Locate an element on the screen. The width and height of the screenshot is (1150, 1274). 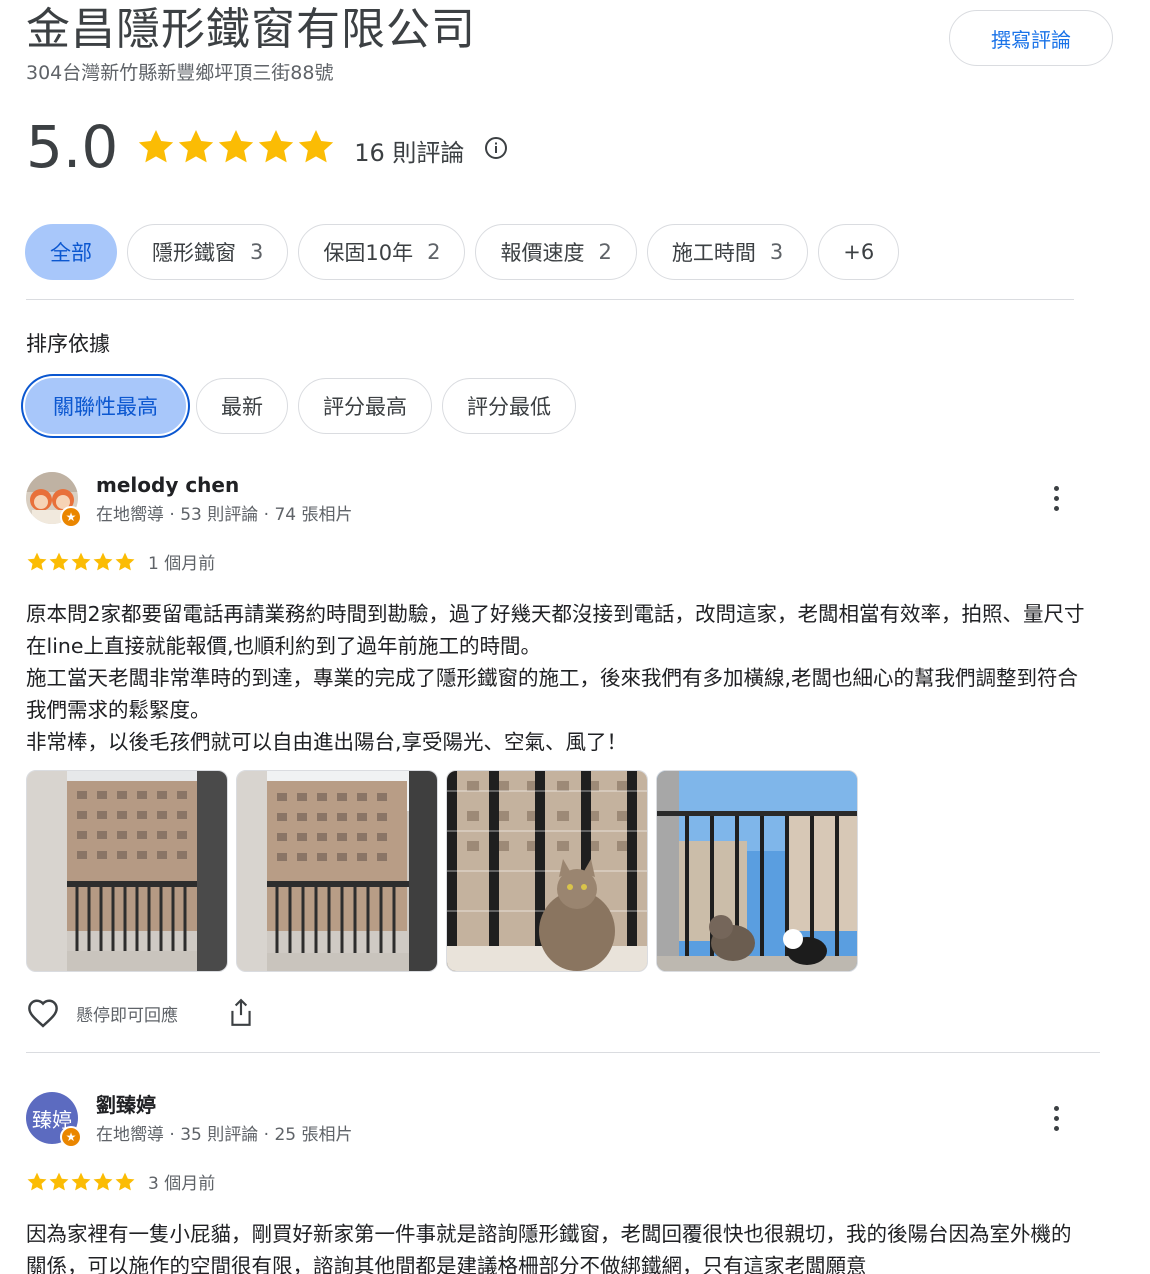
write-review-button: 撰寫評論 is located at coordinates (1031, 38).